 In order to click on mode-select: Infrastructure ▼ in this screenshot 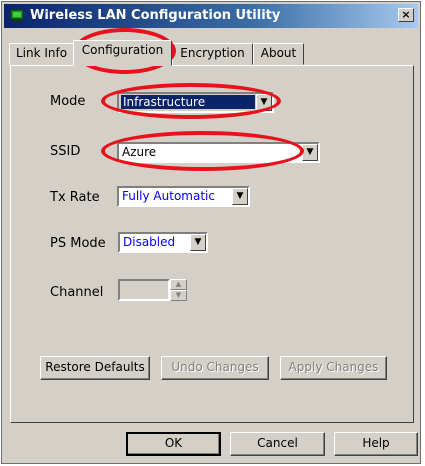, I will do `click(195, 102)`.